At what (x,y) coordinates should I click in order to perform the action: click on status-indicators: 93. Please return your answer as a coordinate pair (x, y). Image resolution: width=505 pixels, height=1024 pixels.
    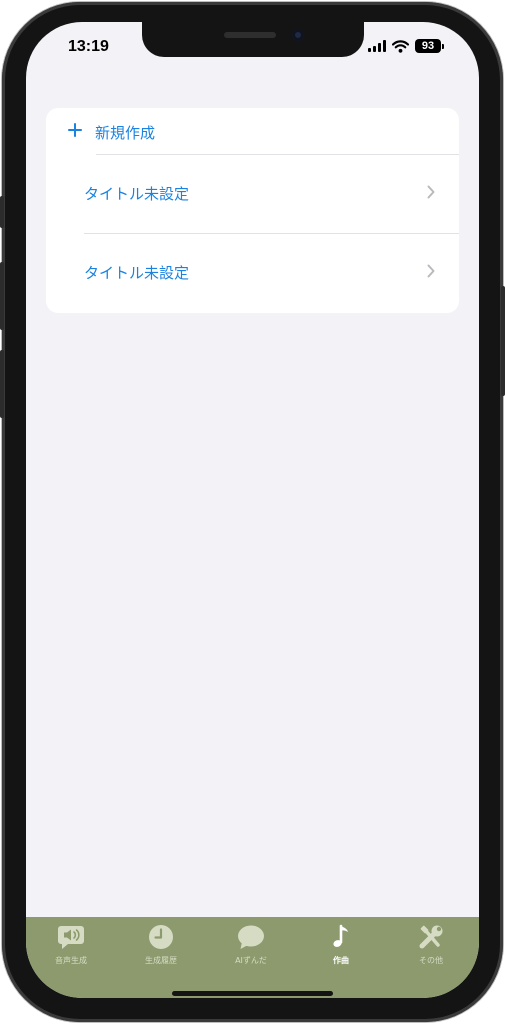
    Looking at the image, I should click on (406, 46).